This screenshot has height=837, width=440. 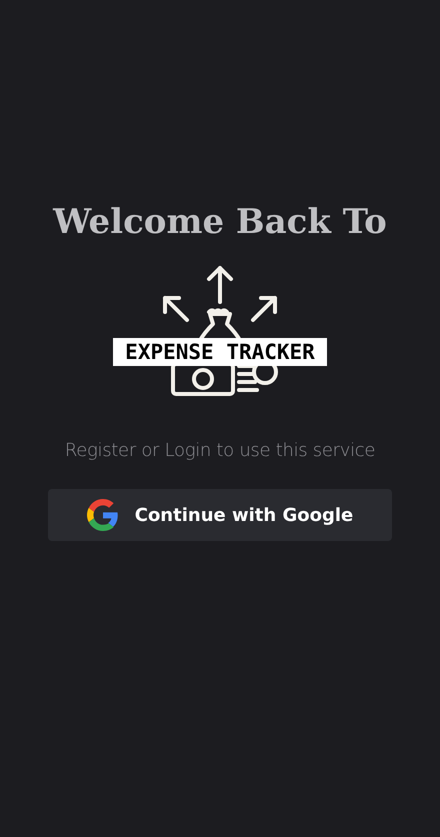 What do you see at coordinates (220, 222) in the screenshot?
I see `welcome-heading: Welcome Back To` at bounding box center [220, 222].